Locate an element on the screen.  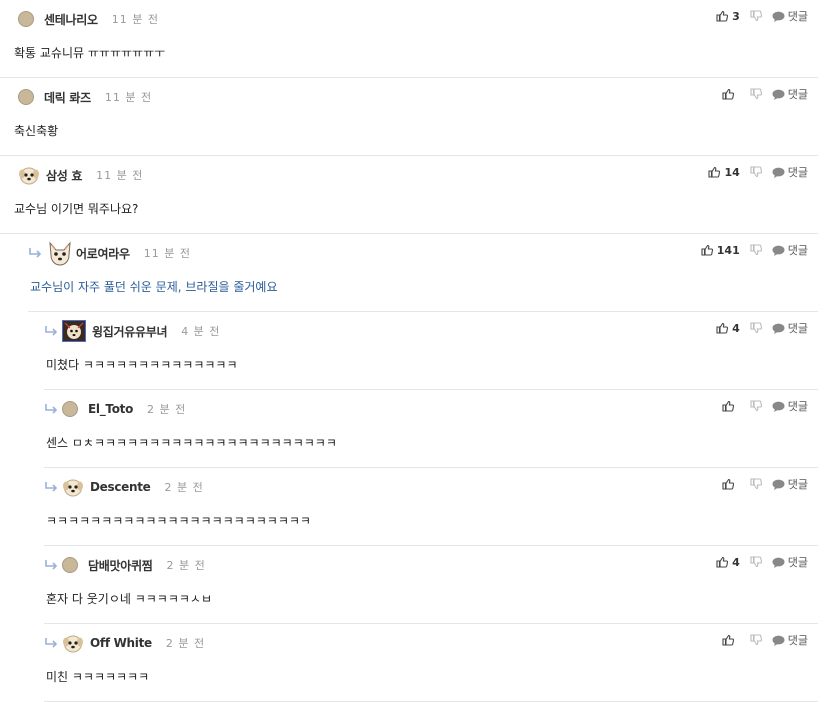
like-count: 3 is located at coordinates (736, 16).